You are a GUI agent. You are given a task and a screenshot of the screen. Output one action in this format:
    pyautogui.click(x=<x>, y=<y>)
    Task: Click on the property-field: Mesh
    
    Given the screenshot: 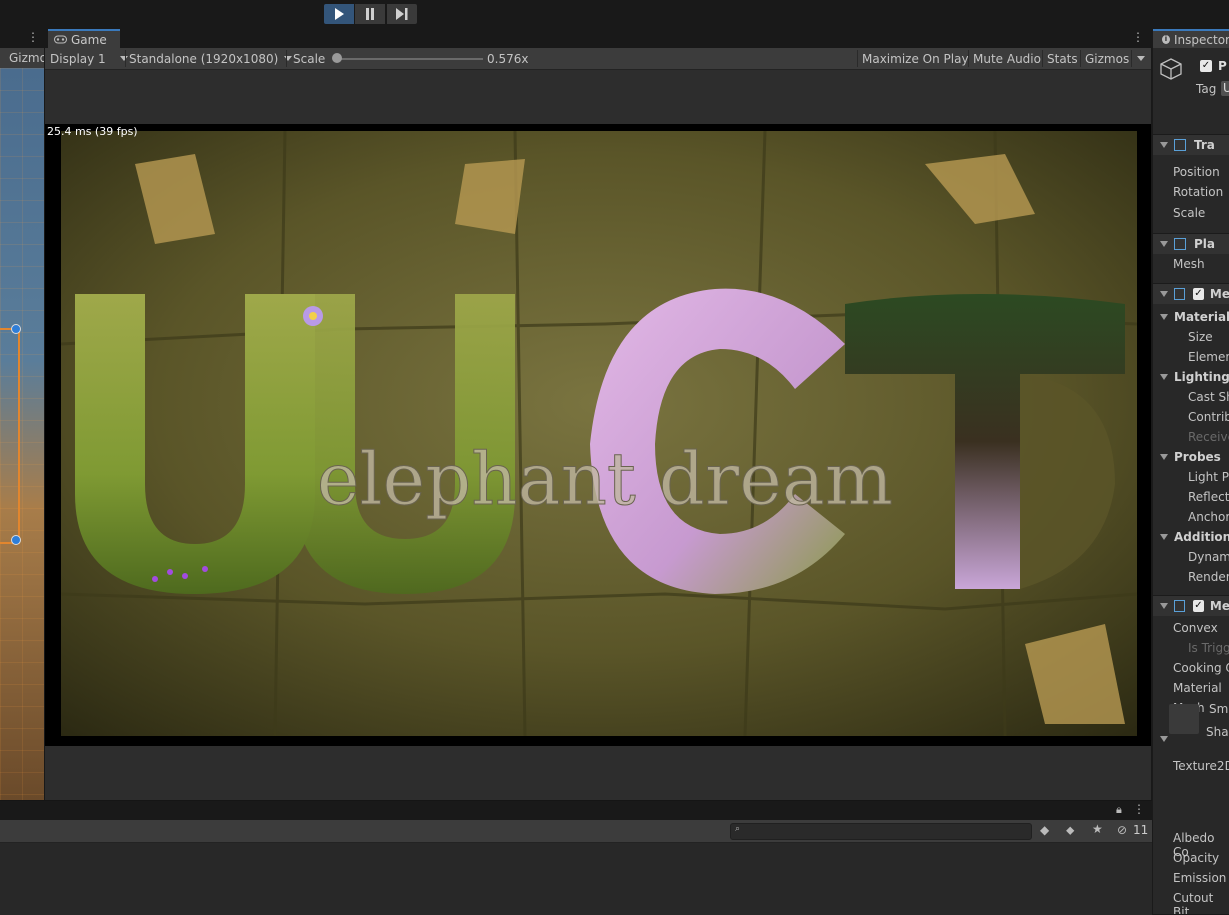 What is the action you would take?
    pyautogui.click(x=1191, y=264)
    